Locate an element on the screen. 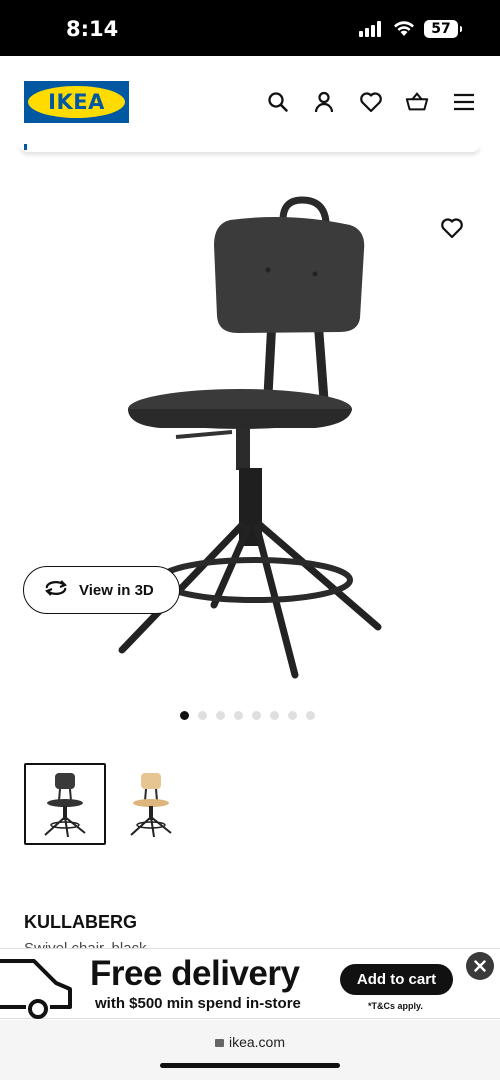 This screenshot has height=1080, width=500. view-in-3d-button: View in 3D is located at coordinates (101, 590).